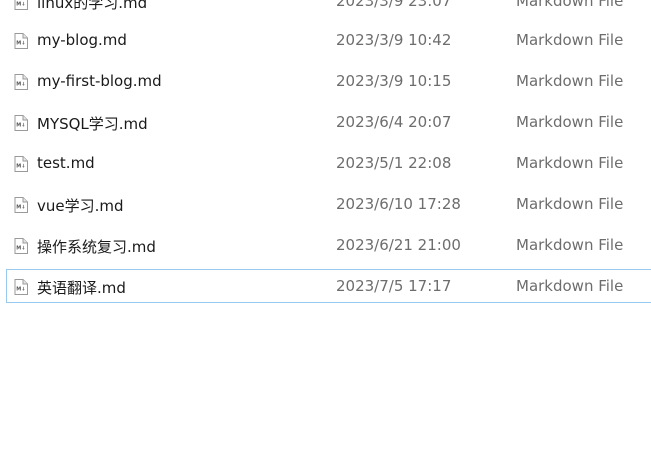 This screenshot has width=651, height=452. I want to click on file-name: my-first-blog.md, so click(99, 81).